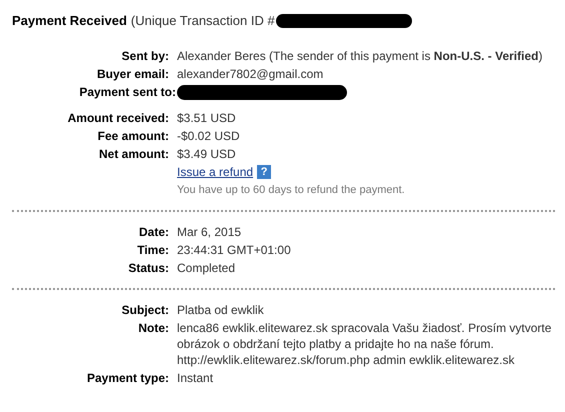 Image resolution: width=565 pixels, height=412 pixels. I want to click on field-value: Alexander Beres (The sender of this payment is Non-U.S. - Verified), so click(360, 56).